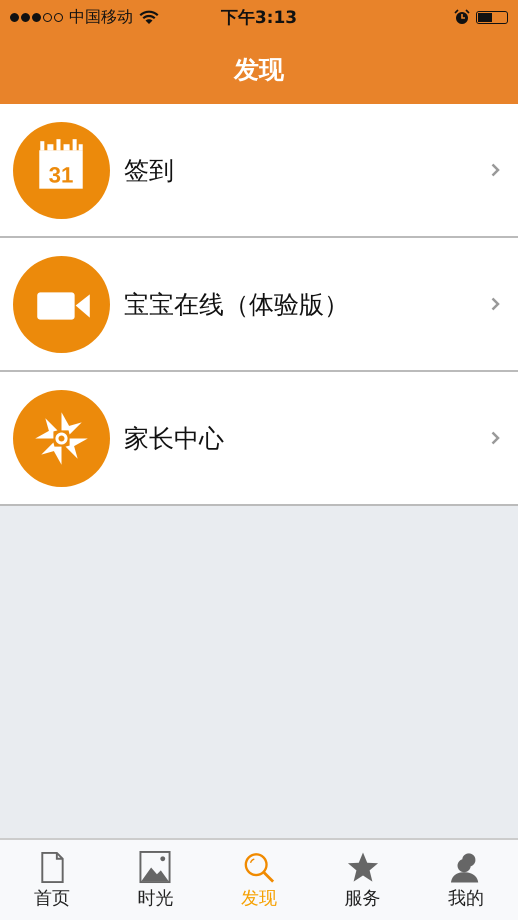 This screenshot has height=920, width=518. I want to click on wifi-icon, so click(149, 17).